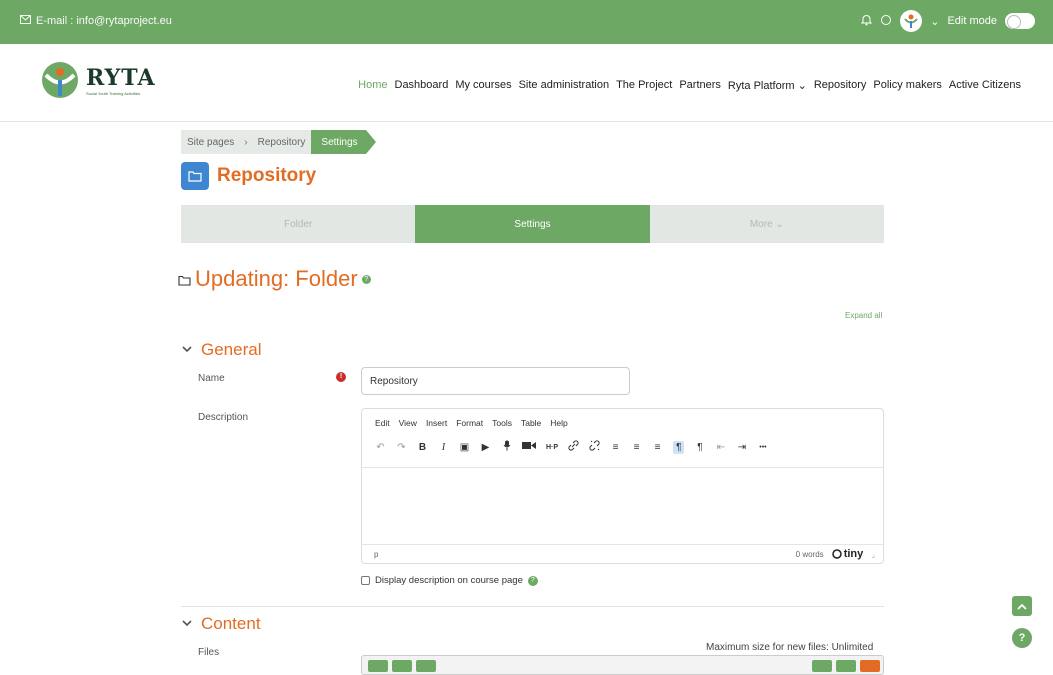  I want to click on chevron-up-icon, so click(1022, 606).